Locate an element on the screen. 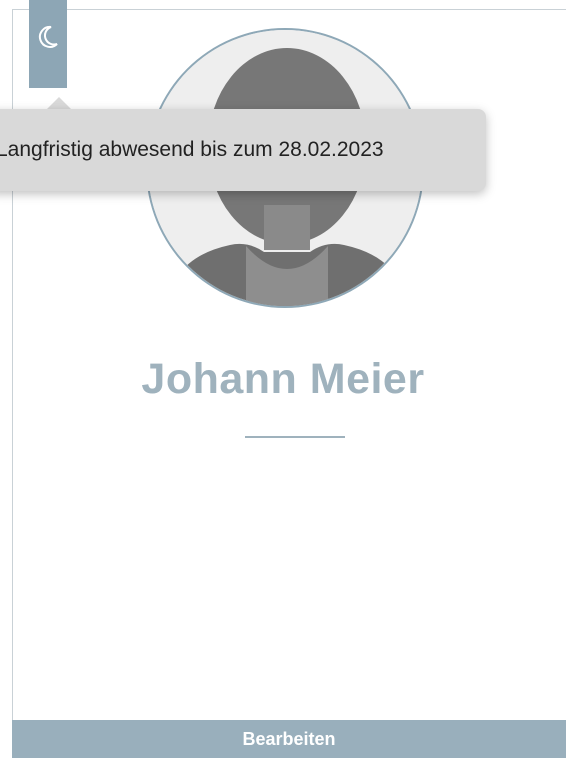 The height and width of the screenshot is (758, 566). absence-status-tab is located at coordinates (48, 44).